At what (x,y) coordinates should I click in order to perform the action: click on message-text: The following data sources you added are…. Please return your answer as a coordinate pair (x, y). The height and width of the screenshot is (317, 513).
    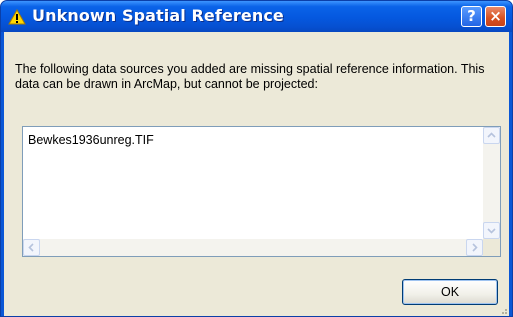
    Looking at the image, I should click on (250, 76).